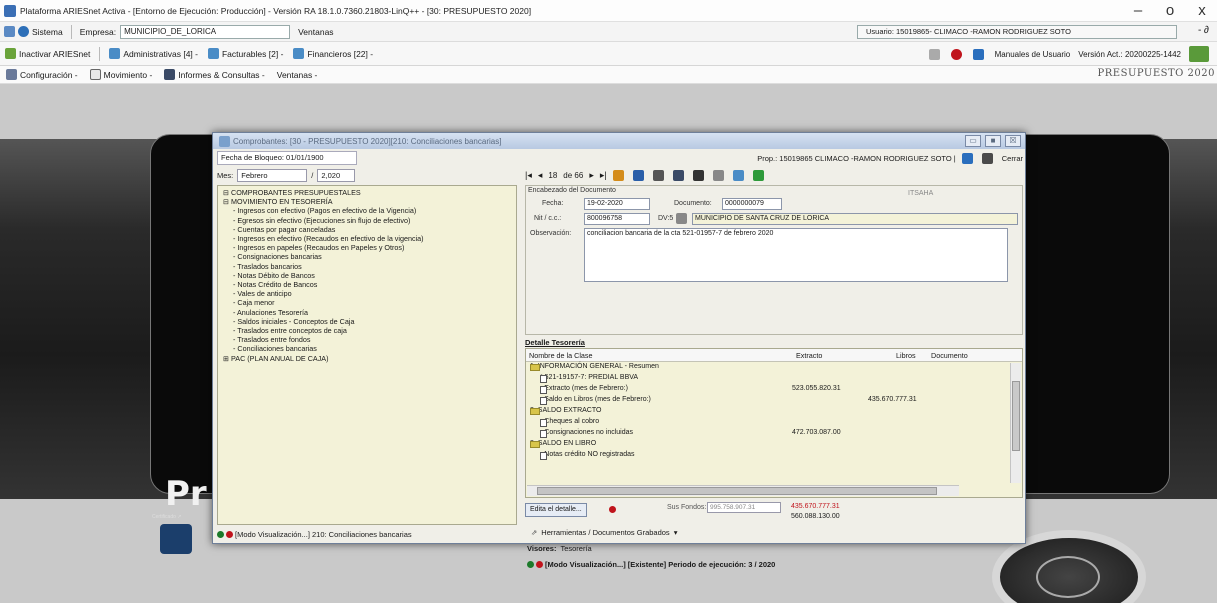 Image resolution: width=1217 pixels, height=603 pixels. I want to click on alert-icon, so click(956, 54).